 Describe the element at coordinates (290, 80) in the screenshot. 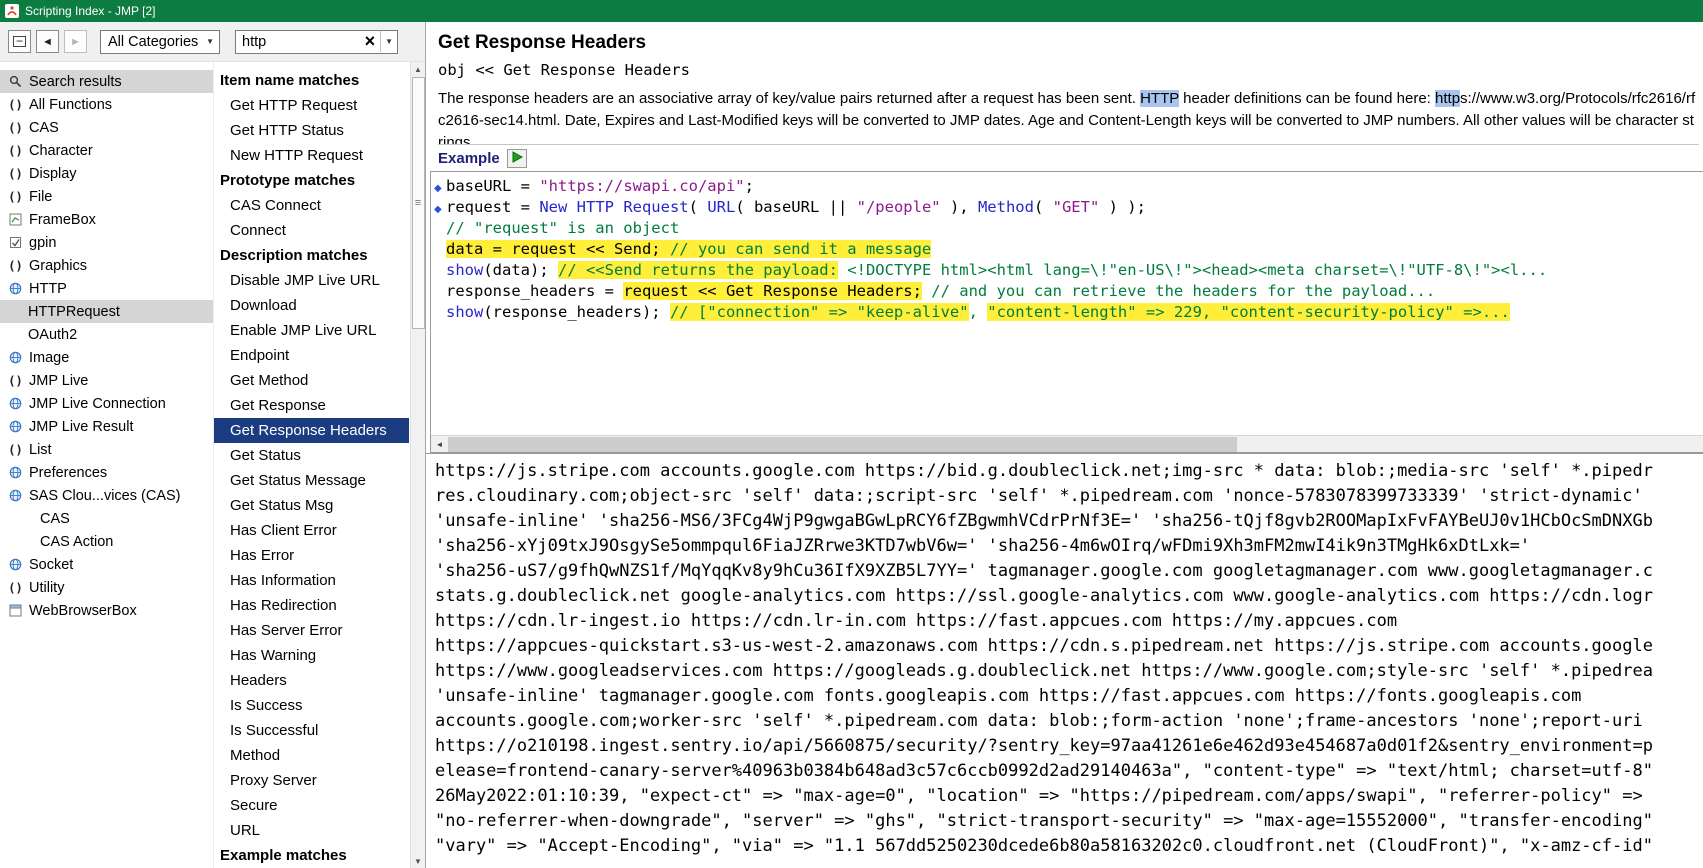

I see `results-group-header: Item name matches` at that location.